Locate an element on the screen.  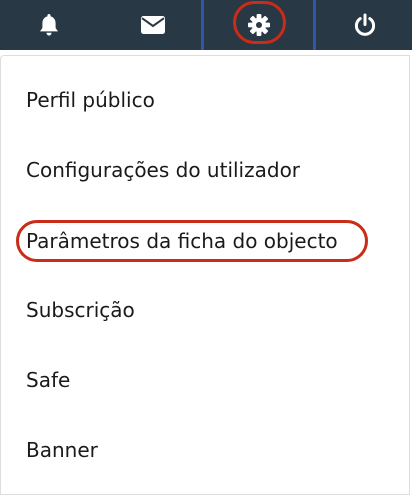
power-icon is located at coordinates (365, 24).